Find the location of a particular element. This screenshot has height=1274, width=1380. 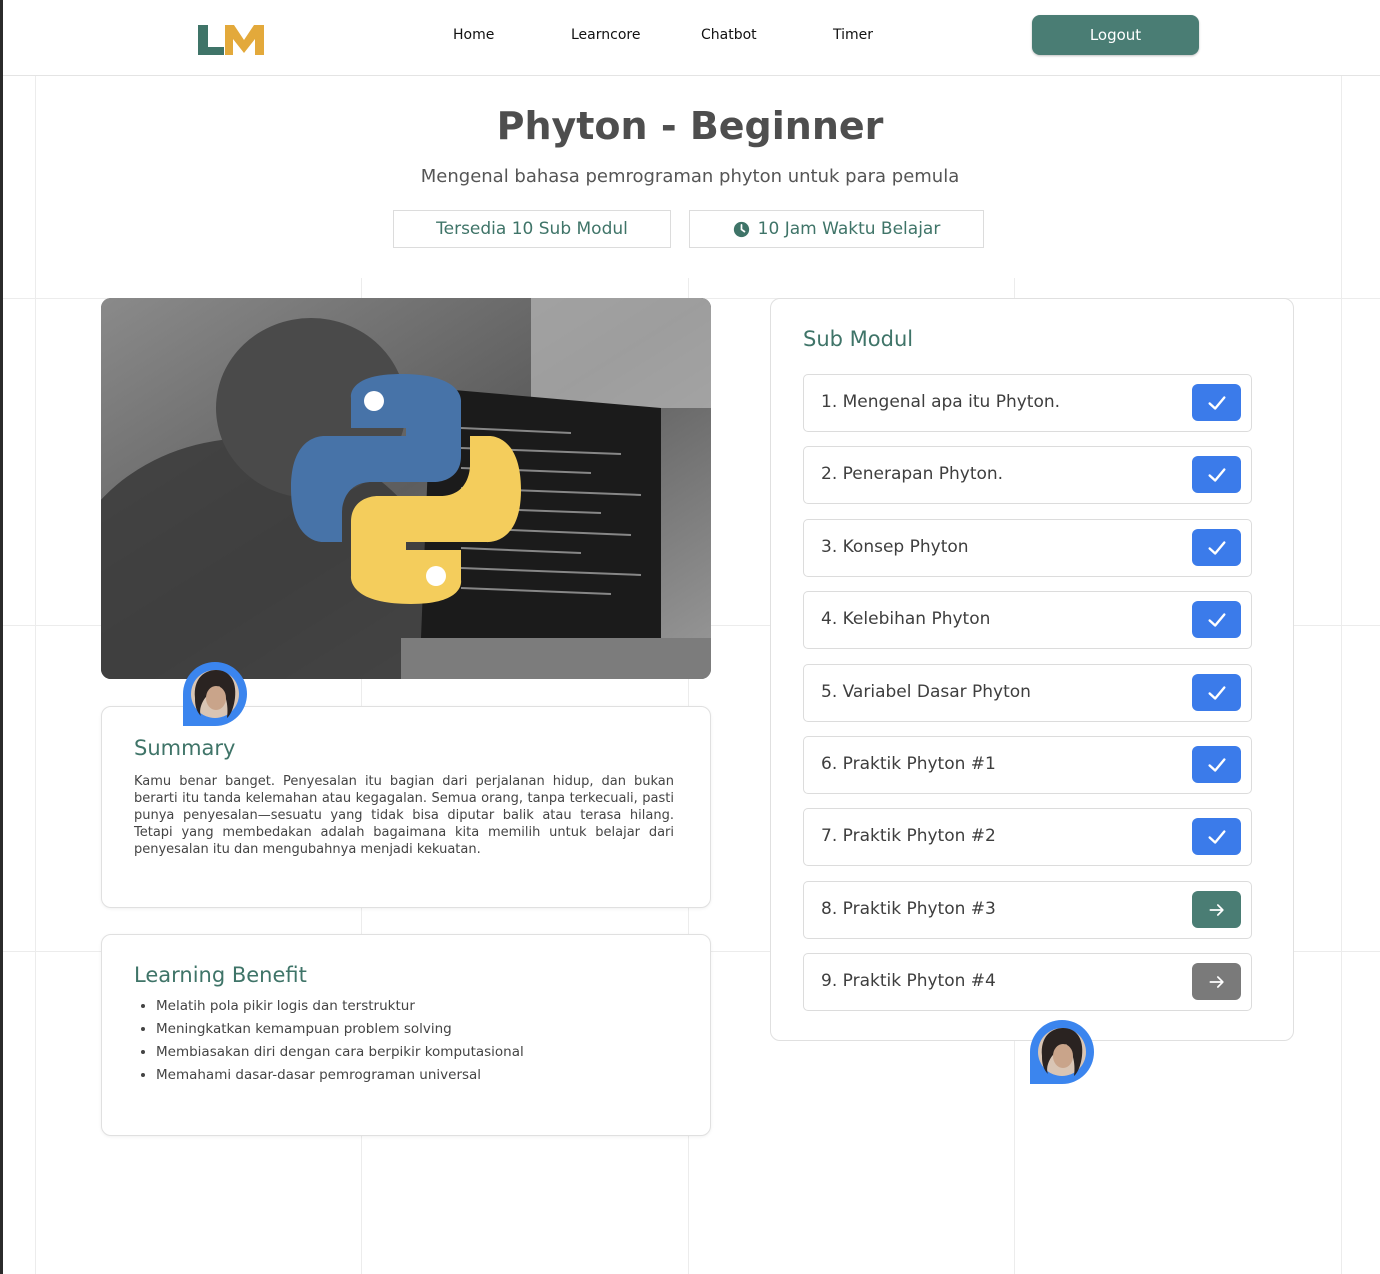

sub-modul-item-label: 6. Praktik Phyton #1 is located at coordinates (908, 764).